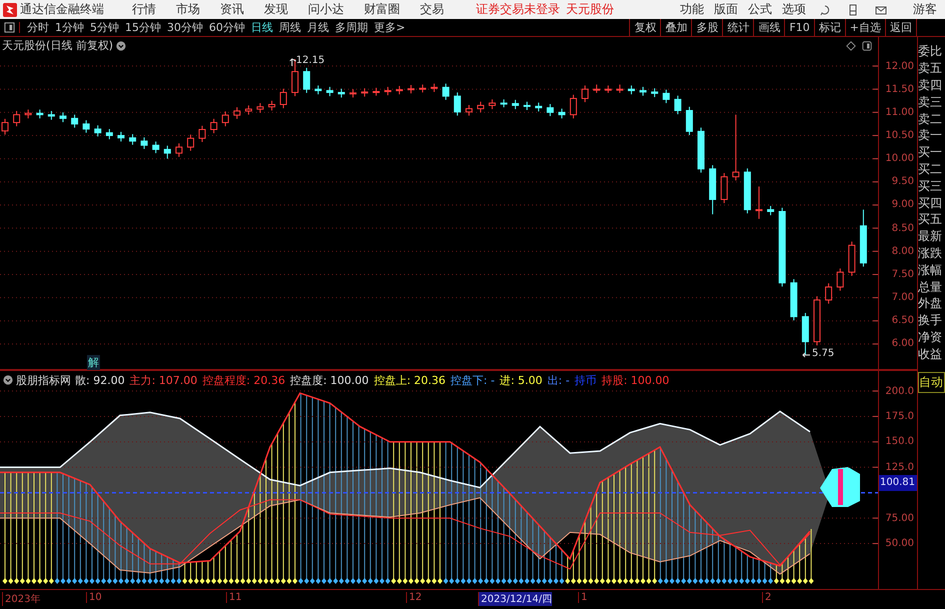  What do you see at coordinates (390, 28) in the screenshot?
I see `period-tab: 更多>` at bounding box center [390, 28].